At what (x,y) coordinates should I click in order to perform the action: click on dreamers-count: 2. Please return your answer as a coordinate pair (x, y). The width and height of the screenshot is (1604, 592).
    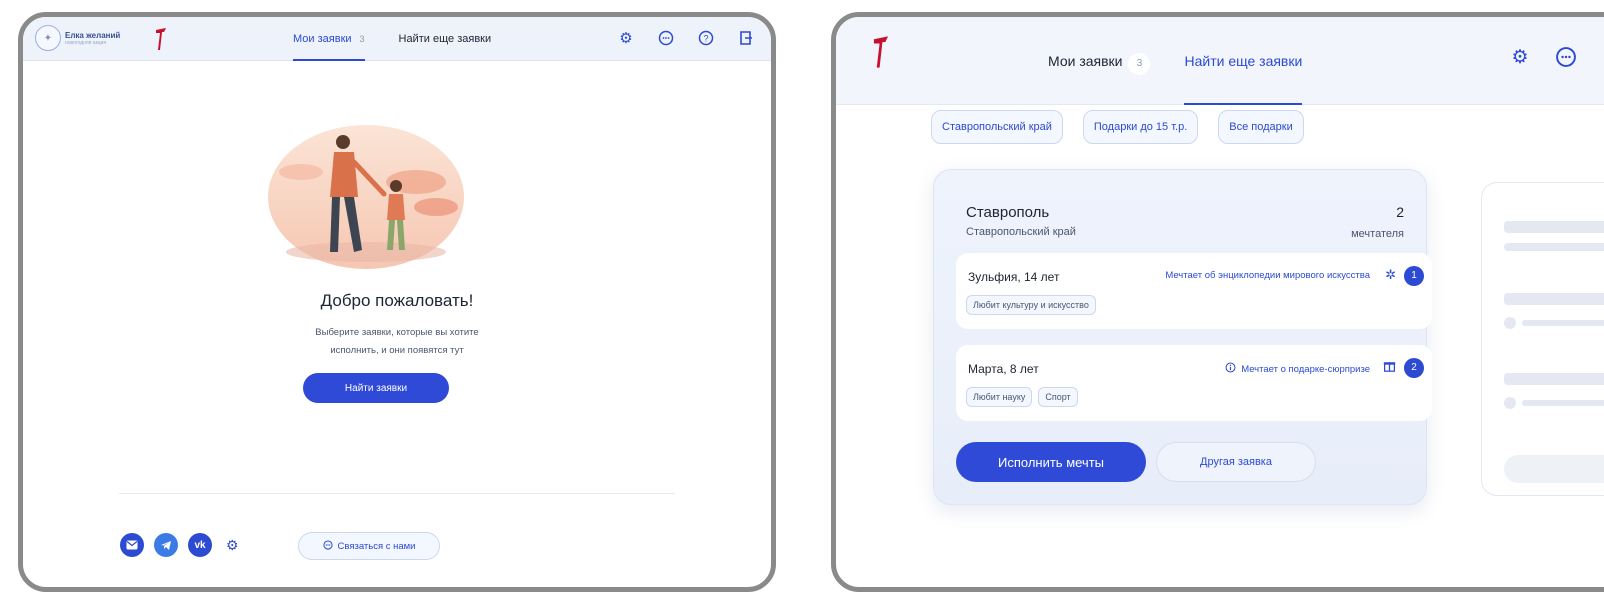
    Looking at the image, I should click on (1400, 212).